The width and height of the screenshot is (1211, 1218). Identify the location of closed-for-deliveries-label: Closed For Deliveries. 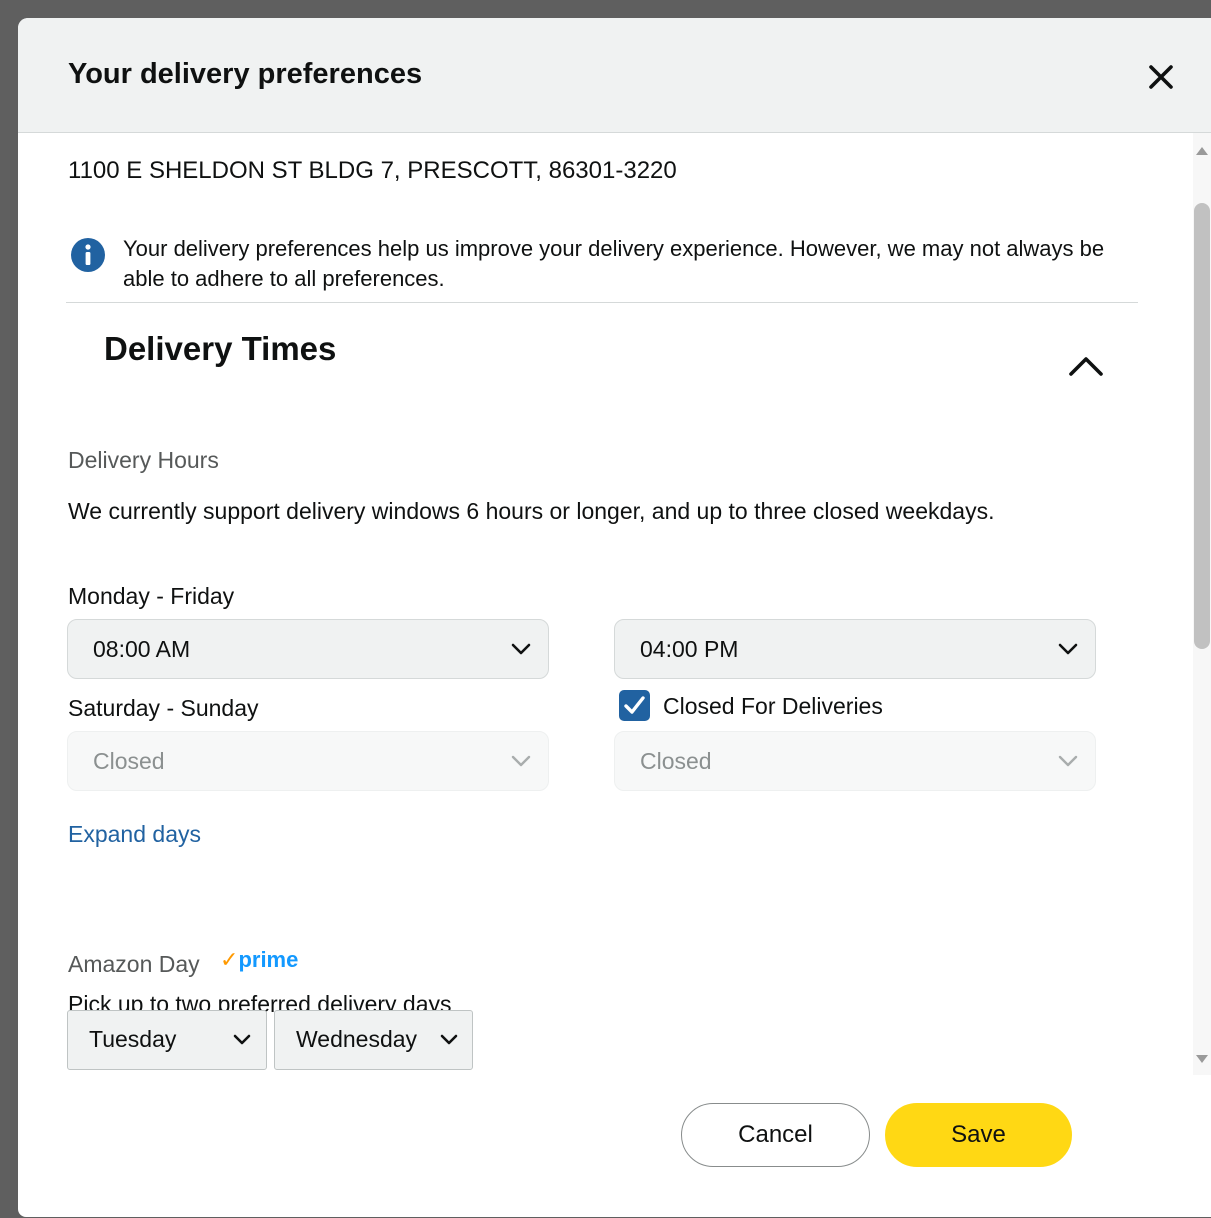
(773, 706).